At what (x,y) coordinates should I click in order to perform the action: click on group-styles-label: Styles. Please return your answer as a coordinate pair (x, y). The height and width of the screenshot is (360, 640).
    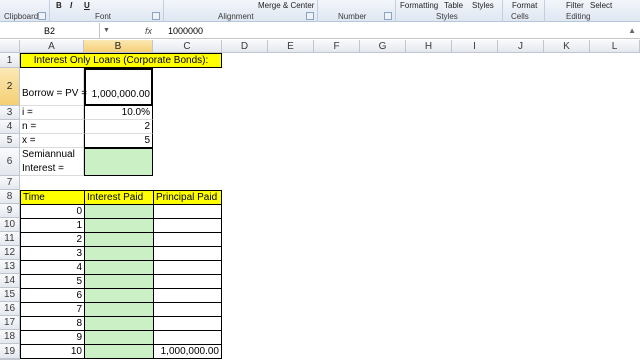
    Looking at the image, I should click on (447, 16).